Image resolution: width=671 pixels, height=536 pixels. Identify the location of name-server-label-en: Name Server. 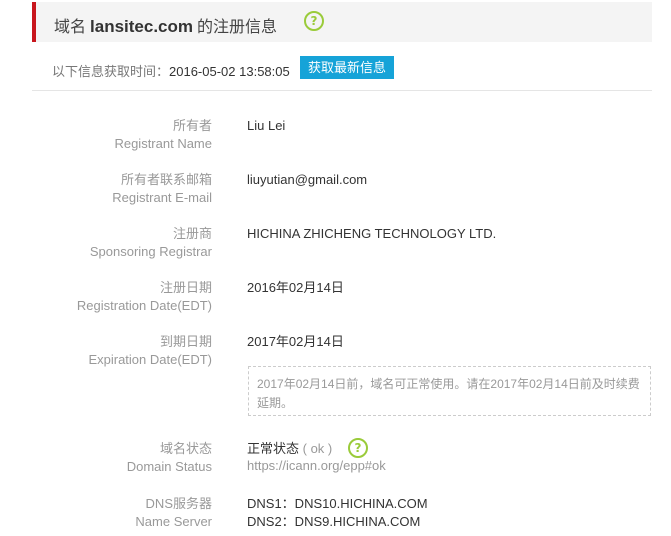
(173, 521).